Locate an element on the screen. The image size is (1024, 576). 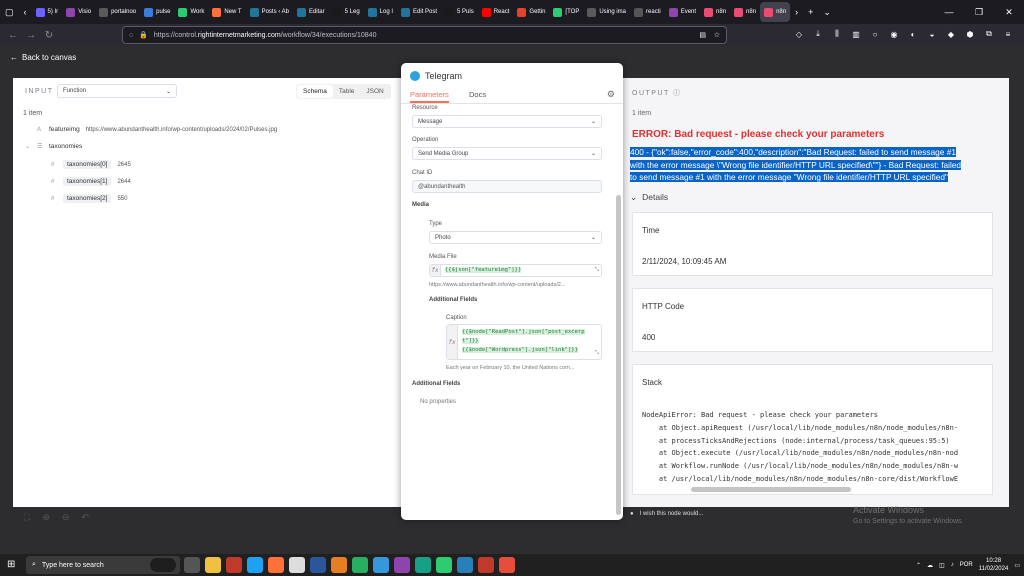
opera-icon is located at coordinates (234, 565).